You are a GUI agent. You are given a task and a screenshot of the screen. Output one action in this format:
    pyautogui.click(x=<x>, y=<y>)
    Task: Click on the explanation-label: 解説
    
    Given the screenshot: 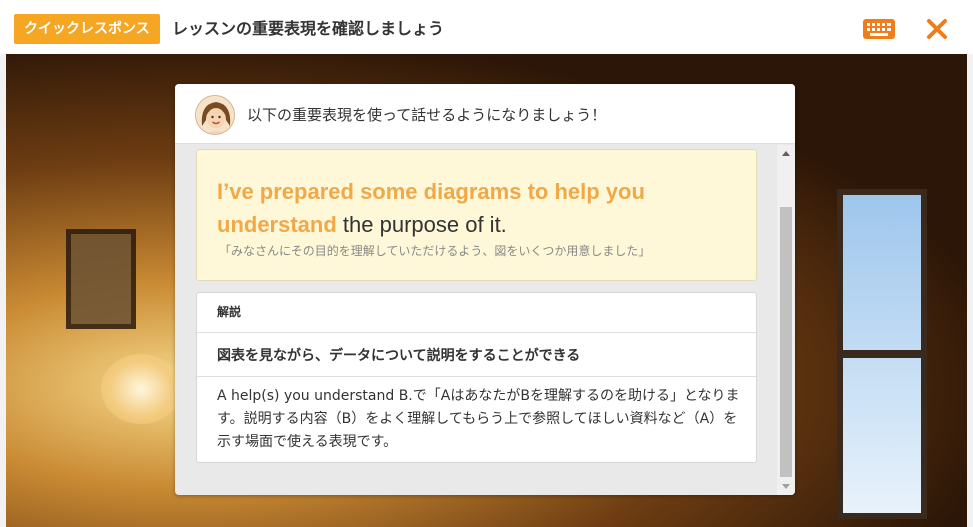 What is the action you would take?
    pyautogui.click(x=229, y=312)
    